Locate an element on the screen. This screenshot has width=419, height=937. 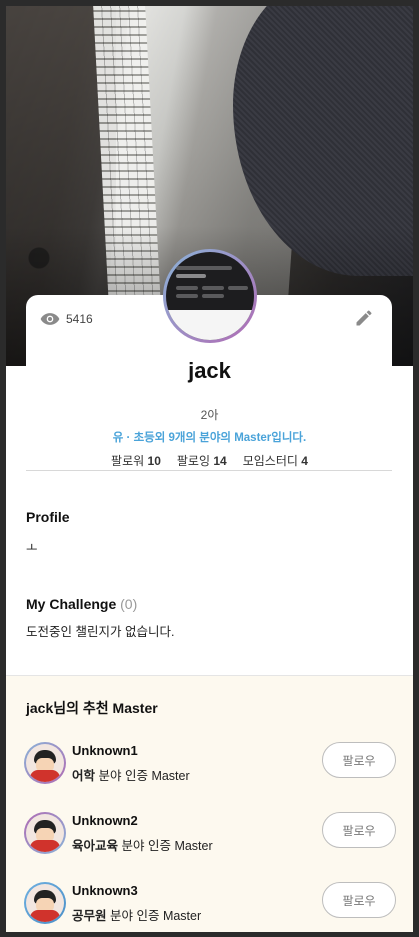
eye-icon is located at coordinates (50, 319).